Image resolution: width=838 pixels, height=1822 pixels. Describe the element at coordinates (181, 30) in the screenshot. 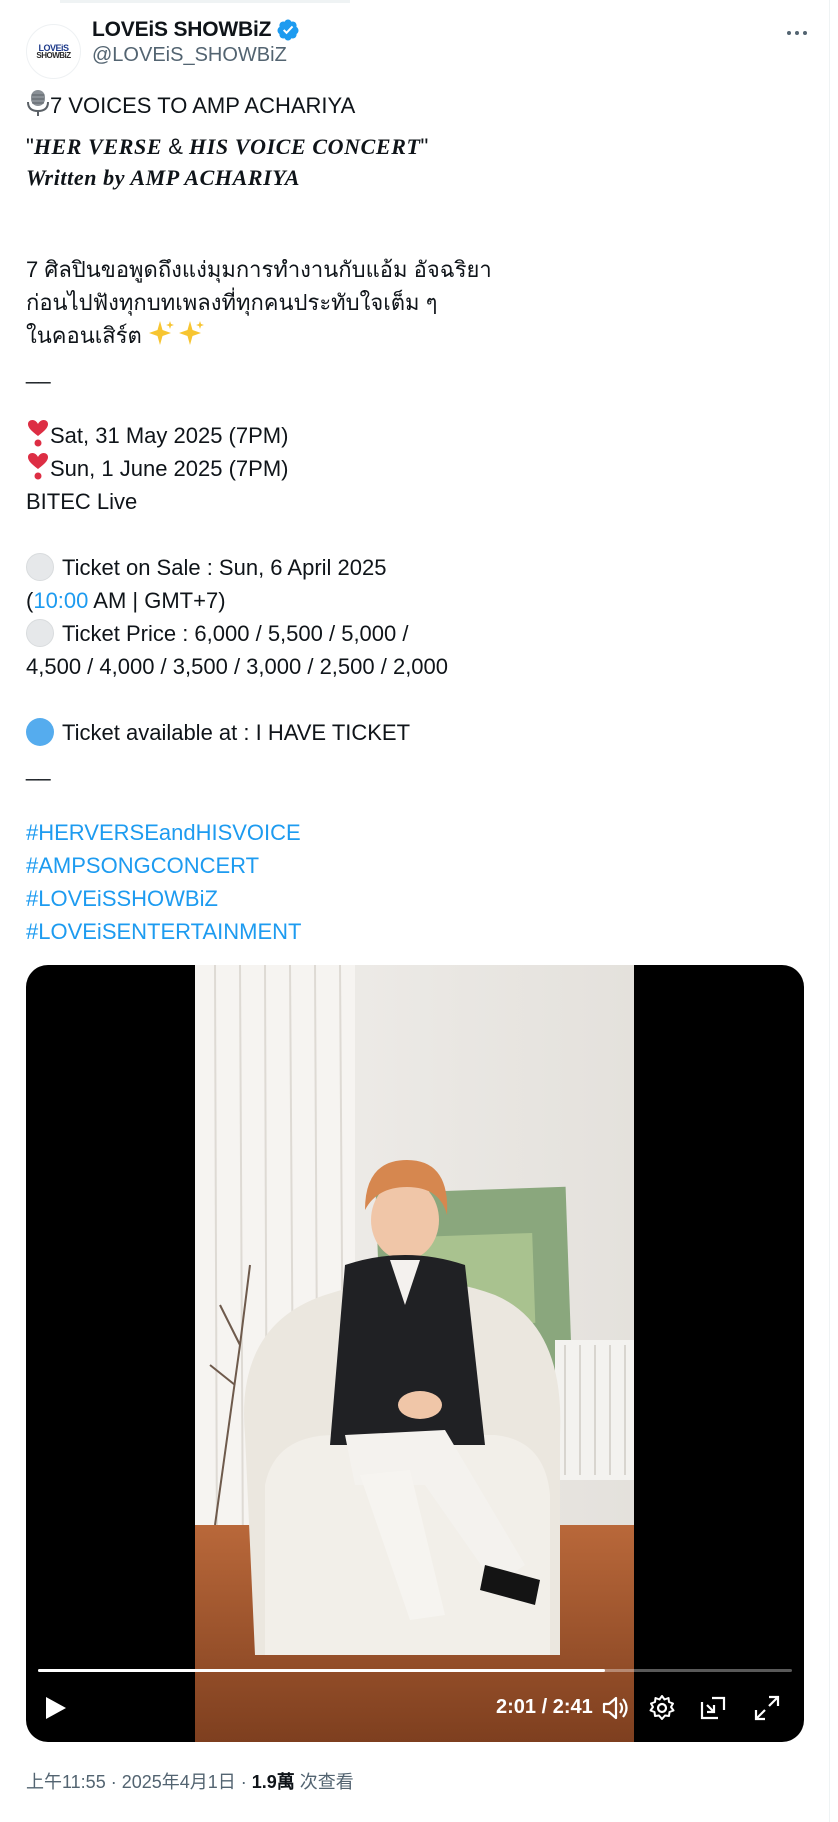

I see `display-name: LOVEiS SHOWBiZ` at that location.